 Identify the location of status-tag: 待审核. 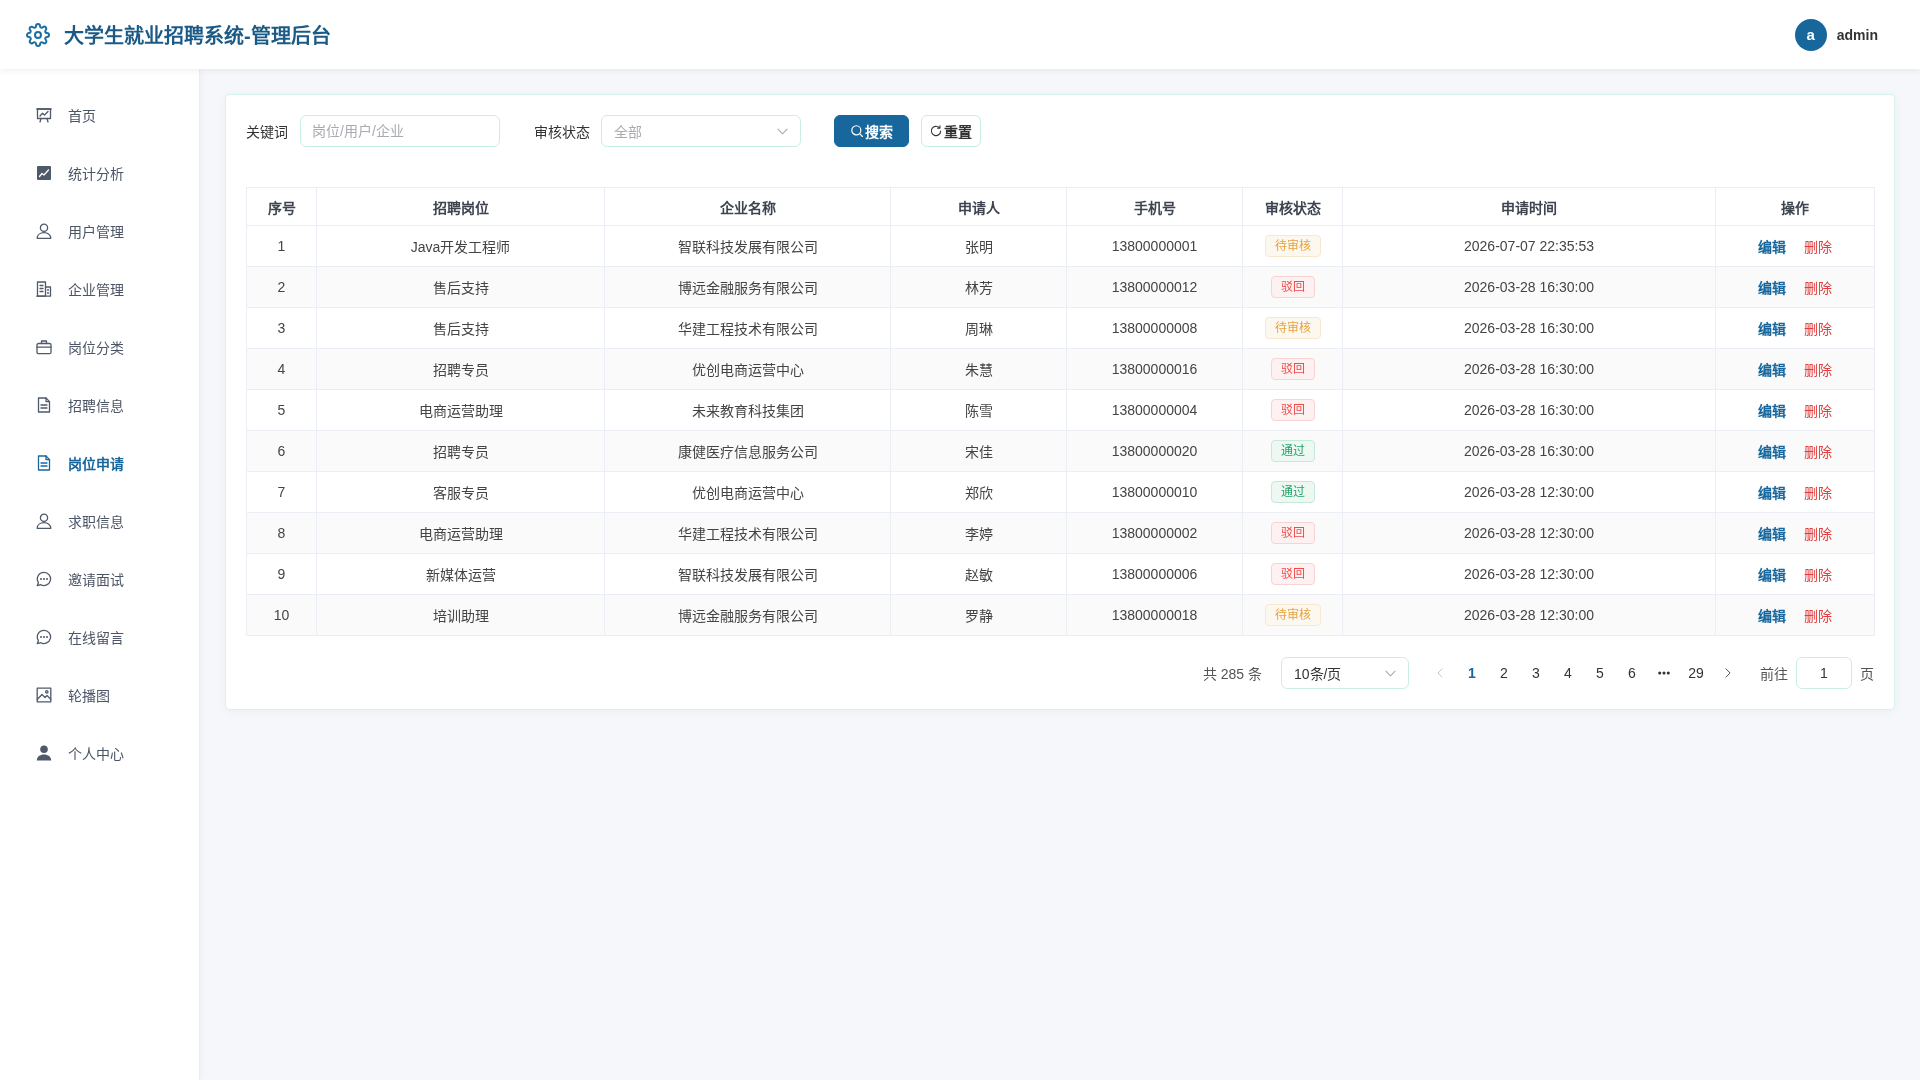
(1292, 246).